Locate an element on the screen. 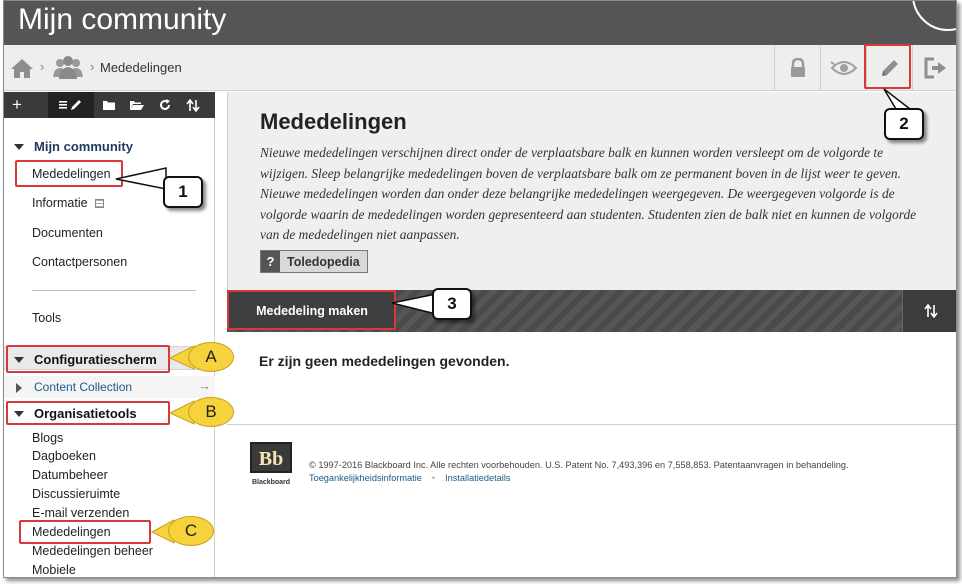  content-collection-row: Content Collection → is located at coordinates (109, 387).